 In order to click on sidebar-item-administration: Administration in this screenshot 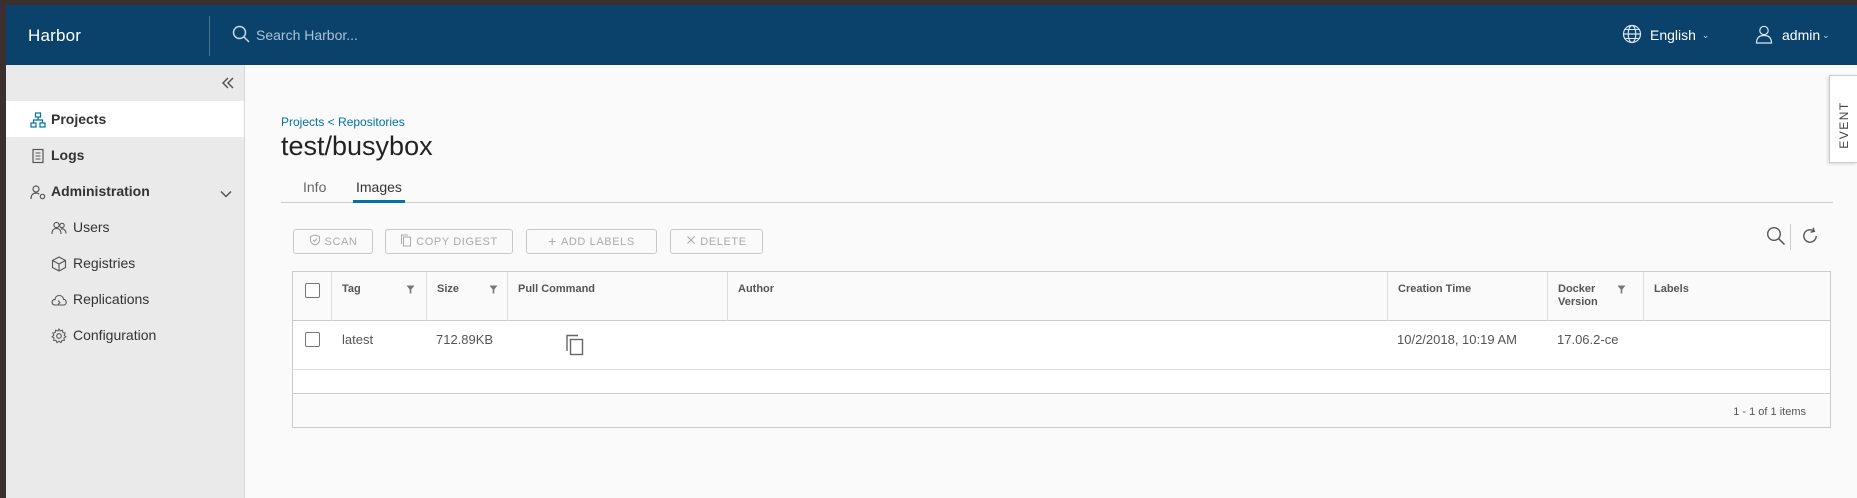, I will do `click(125, 191)`.